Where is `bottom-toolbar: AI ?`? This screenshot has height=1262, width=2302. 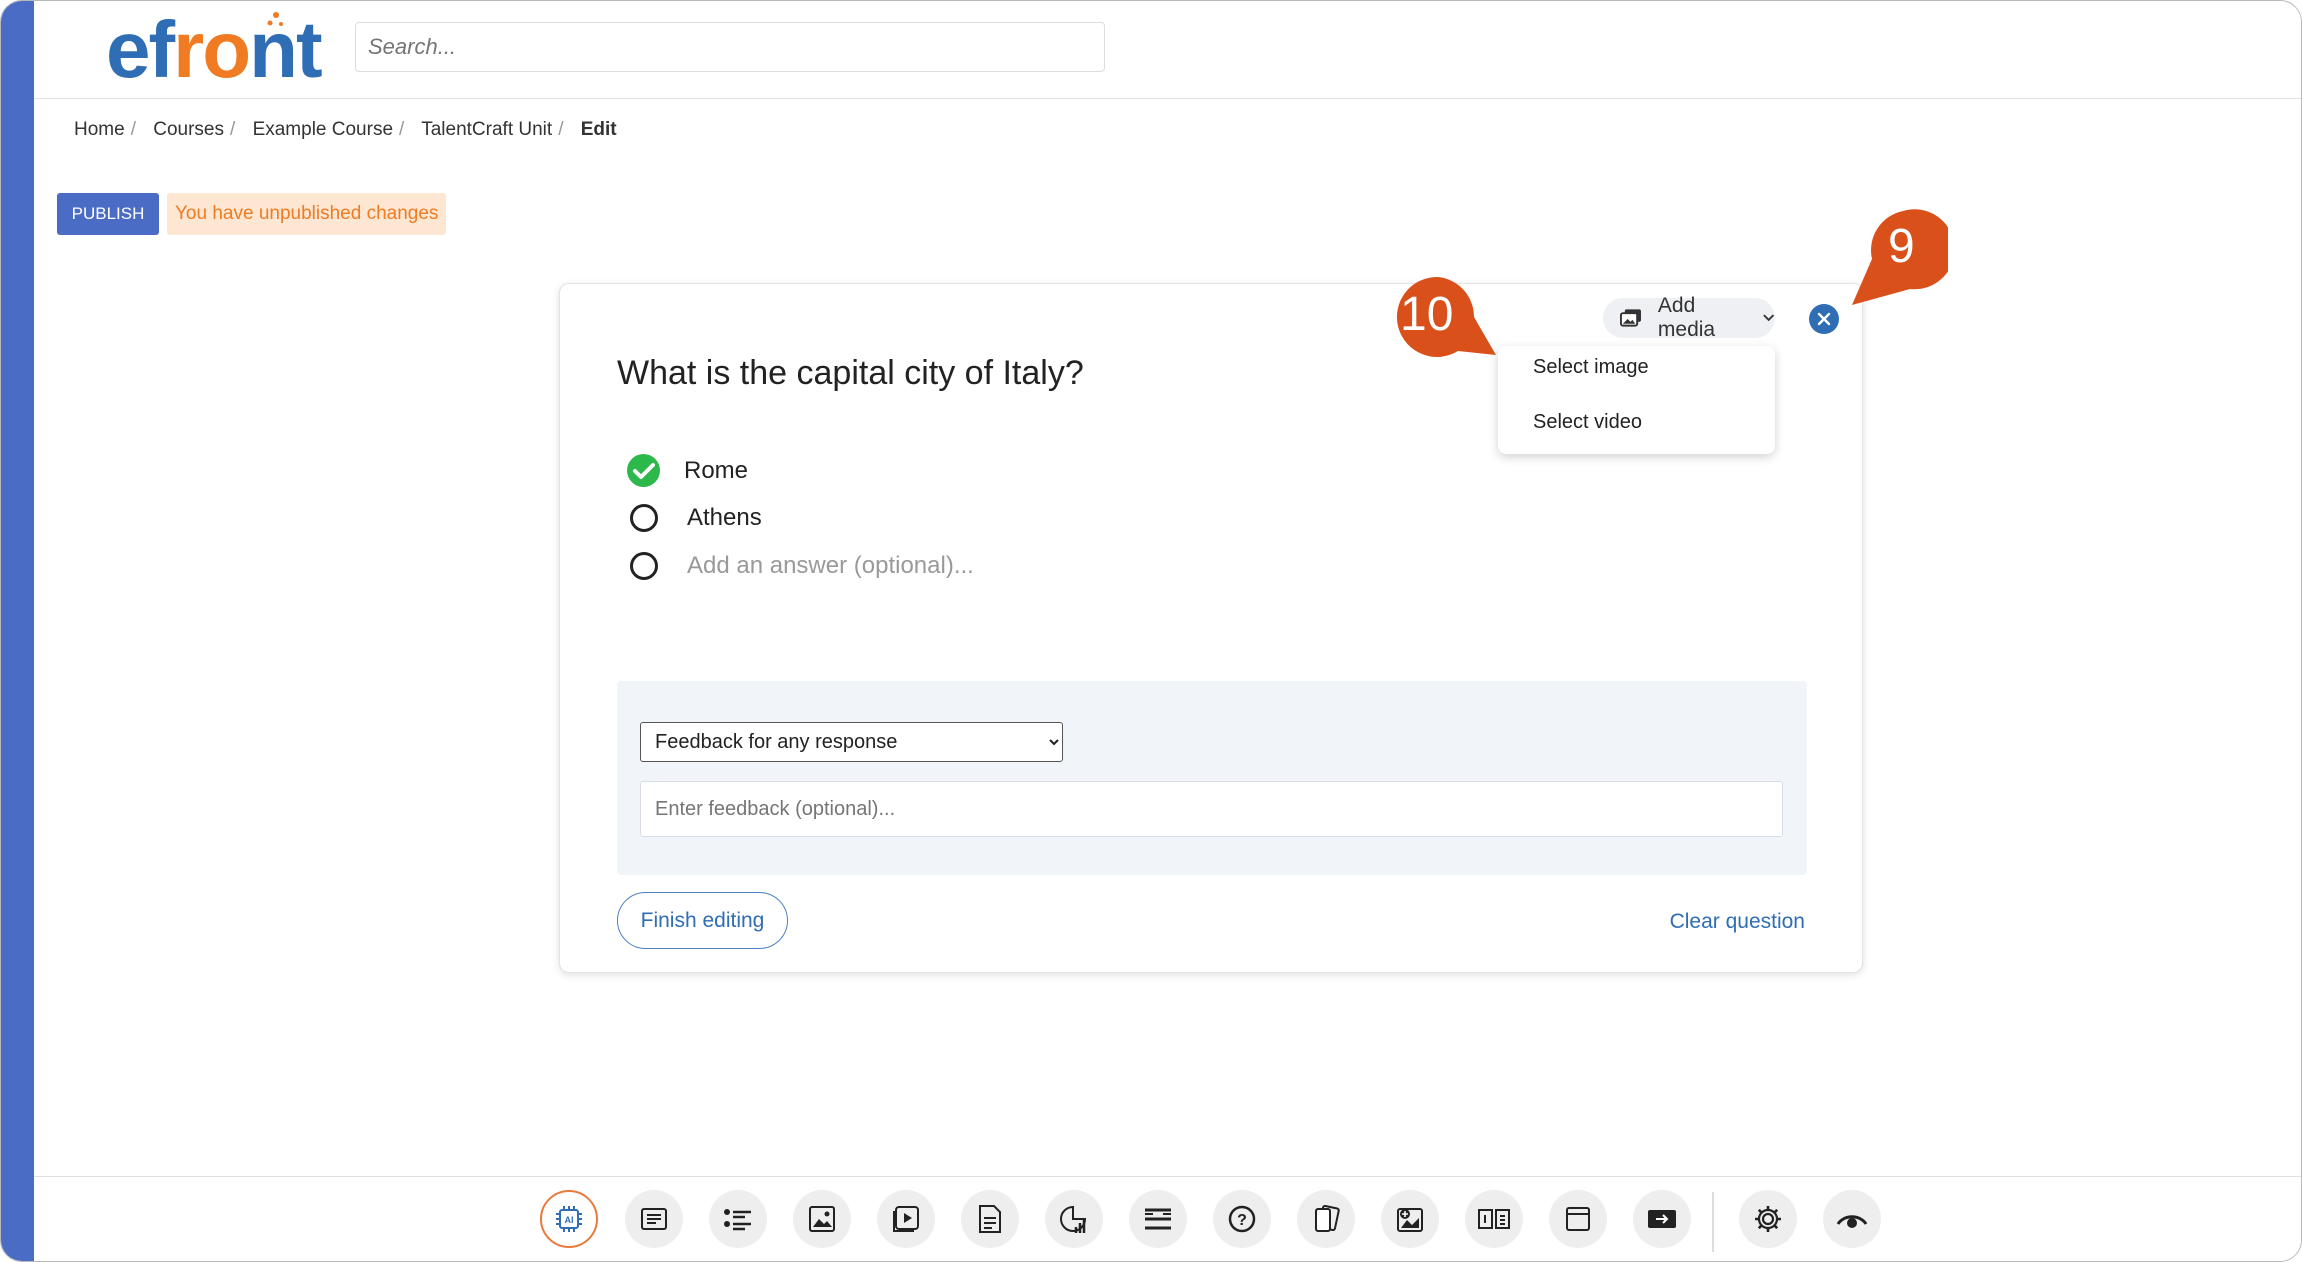
bottom-toolbar: AI ? is located at coordinates (1167, 1218).